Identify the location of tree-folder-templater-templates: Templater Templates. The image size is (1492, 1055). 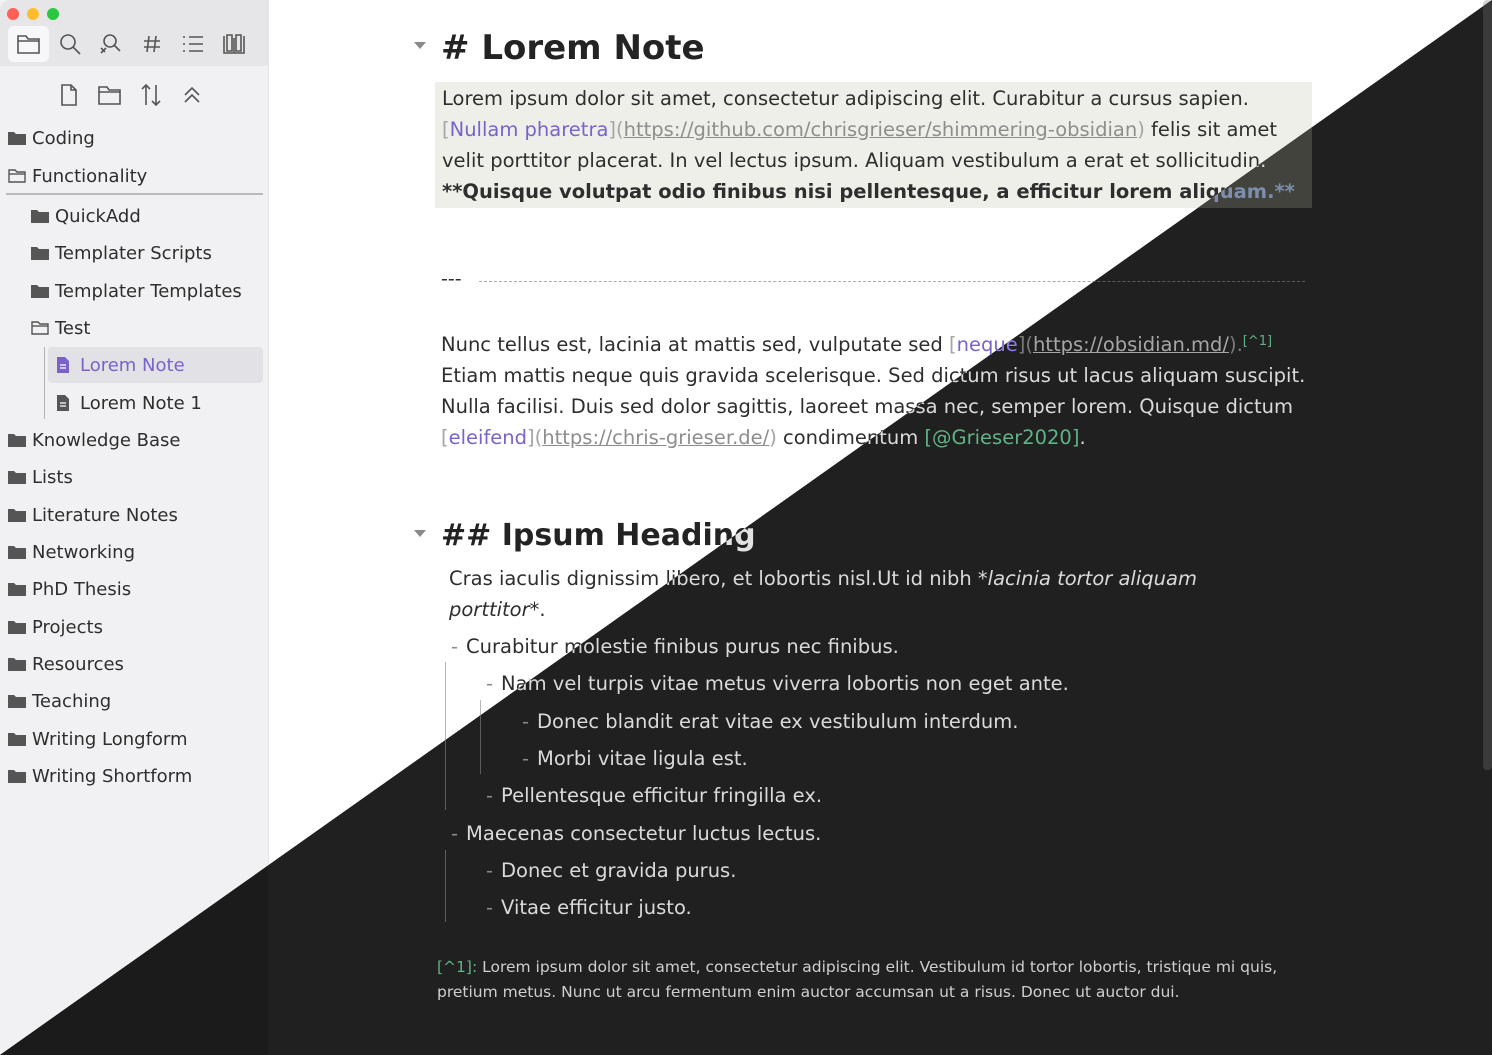
(136, 291).